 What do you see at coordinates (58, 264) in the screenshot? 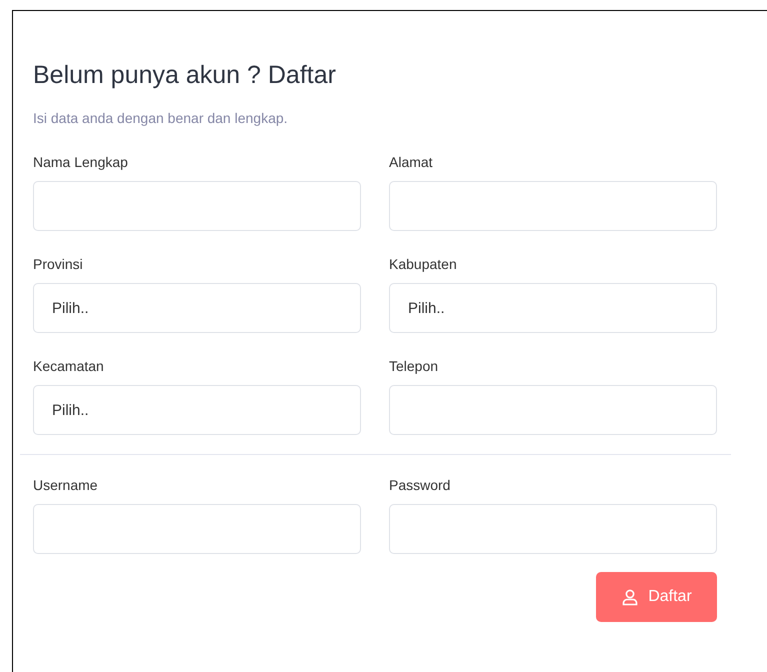
I see `field-label: Provinsi` at bounding box center [58, 264].